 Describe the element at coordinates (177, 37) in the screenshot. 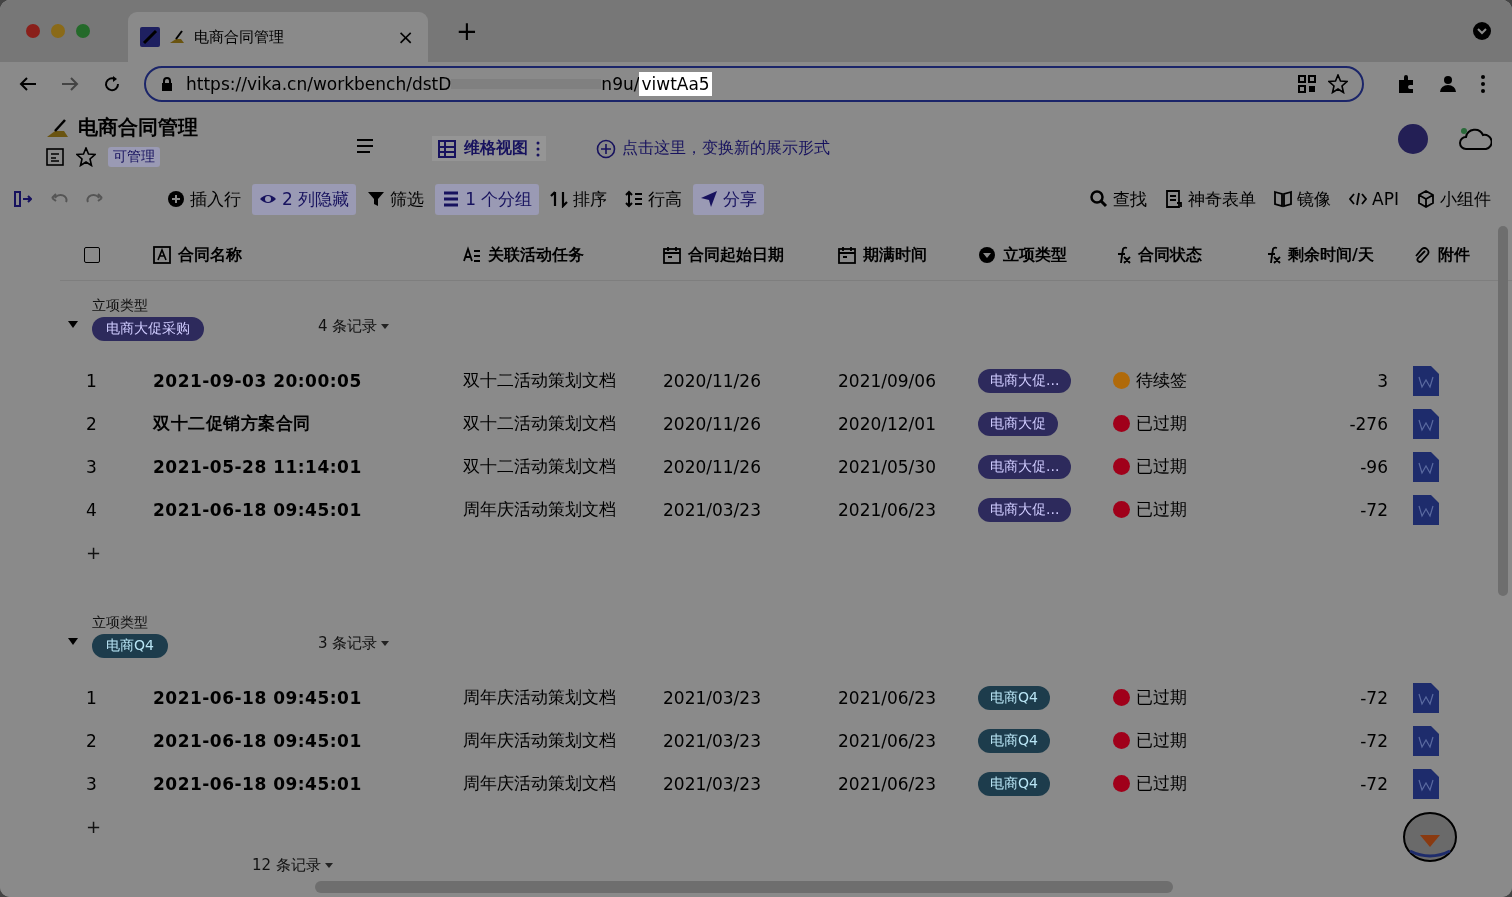

I see `writing-hand-icon` at that location.